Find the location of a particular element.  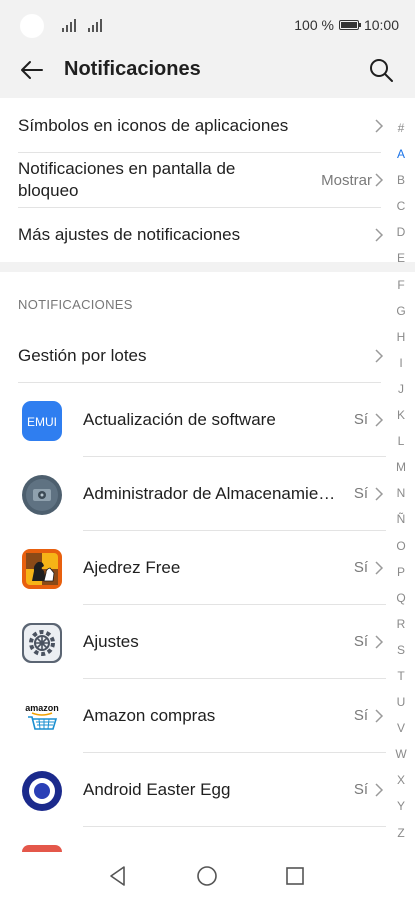

battery-percent: 100 % is located at coordinates (314, 25).